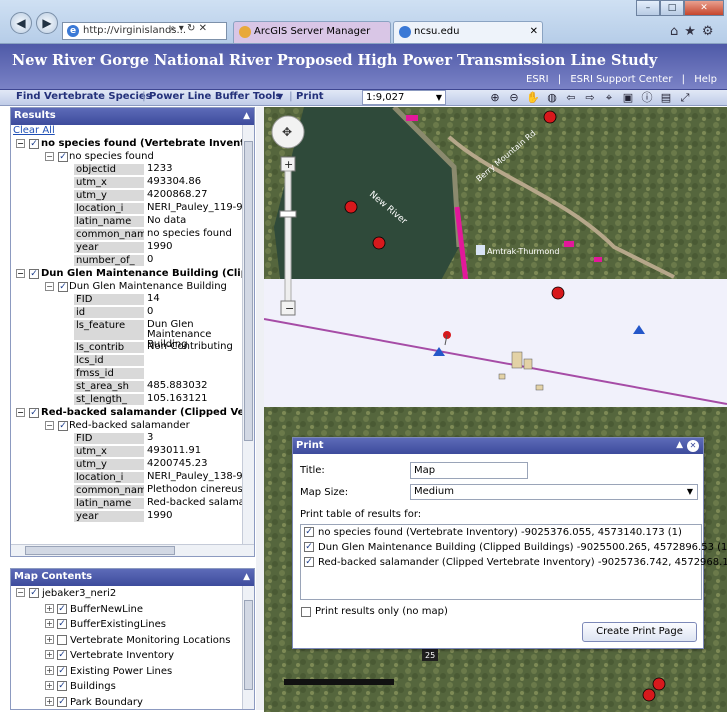 Image resolution: width=727 pixels, height=719 pixels. What do you see at coordinates (181, 28) in the screenshot?
I see `compat-icon: ▾` at bounding box center [181, 28].